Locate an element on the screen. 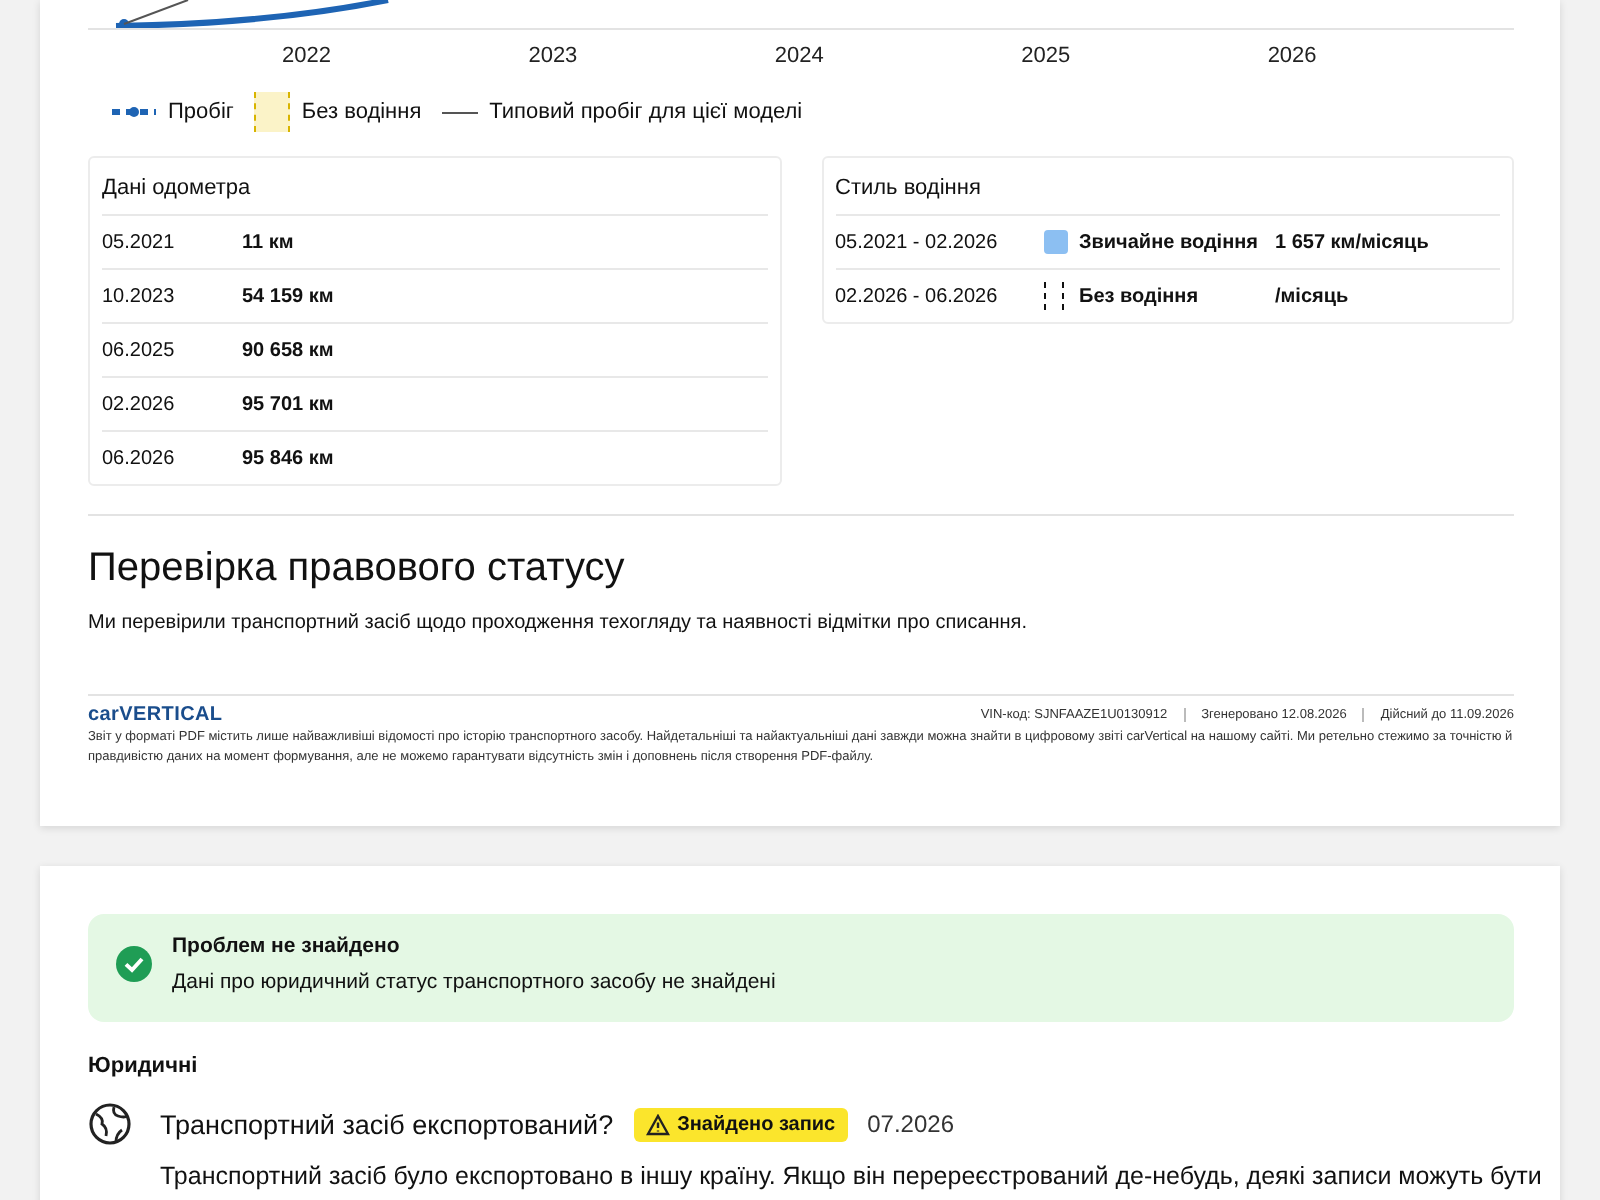 Image resolution: width=1600 pixels, height=1200 pixels. year-label: 2022 is located at coordinates (307, 56).